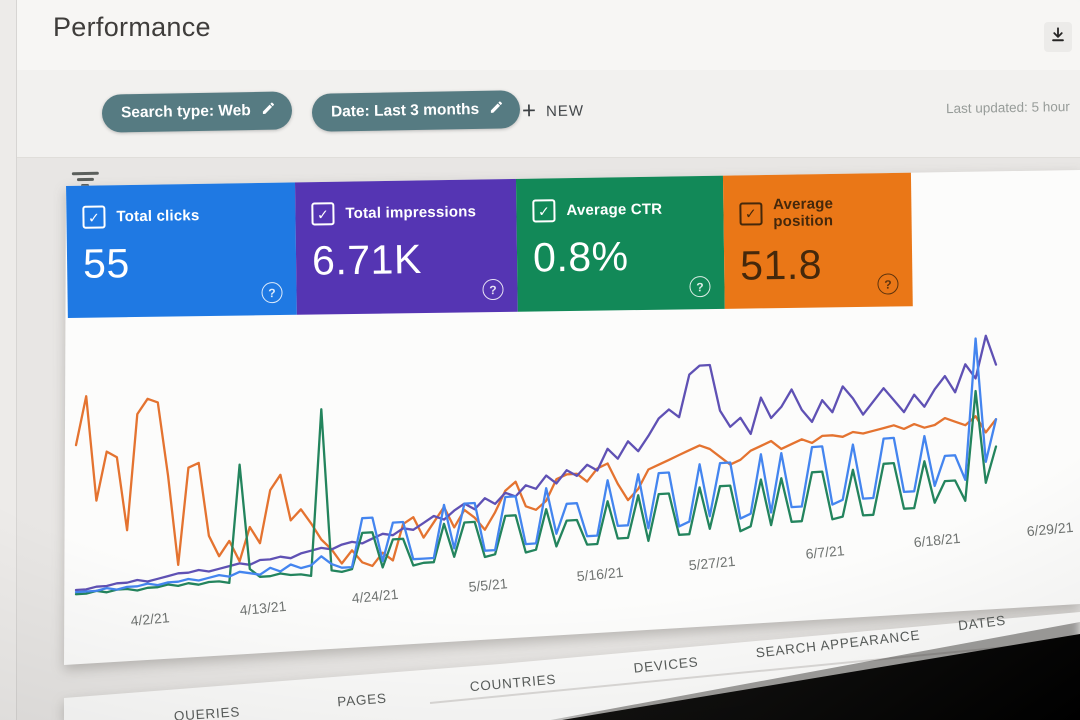 This screenshot has height=720, width=1080. I want to click on metric-value: 55, so click(106, 263).